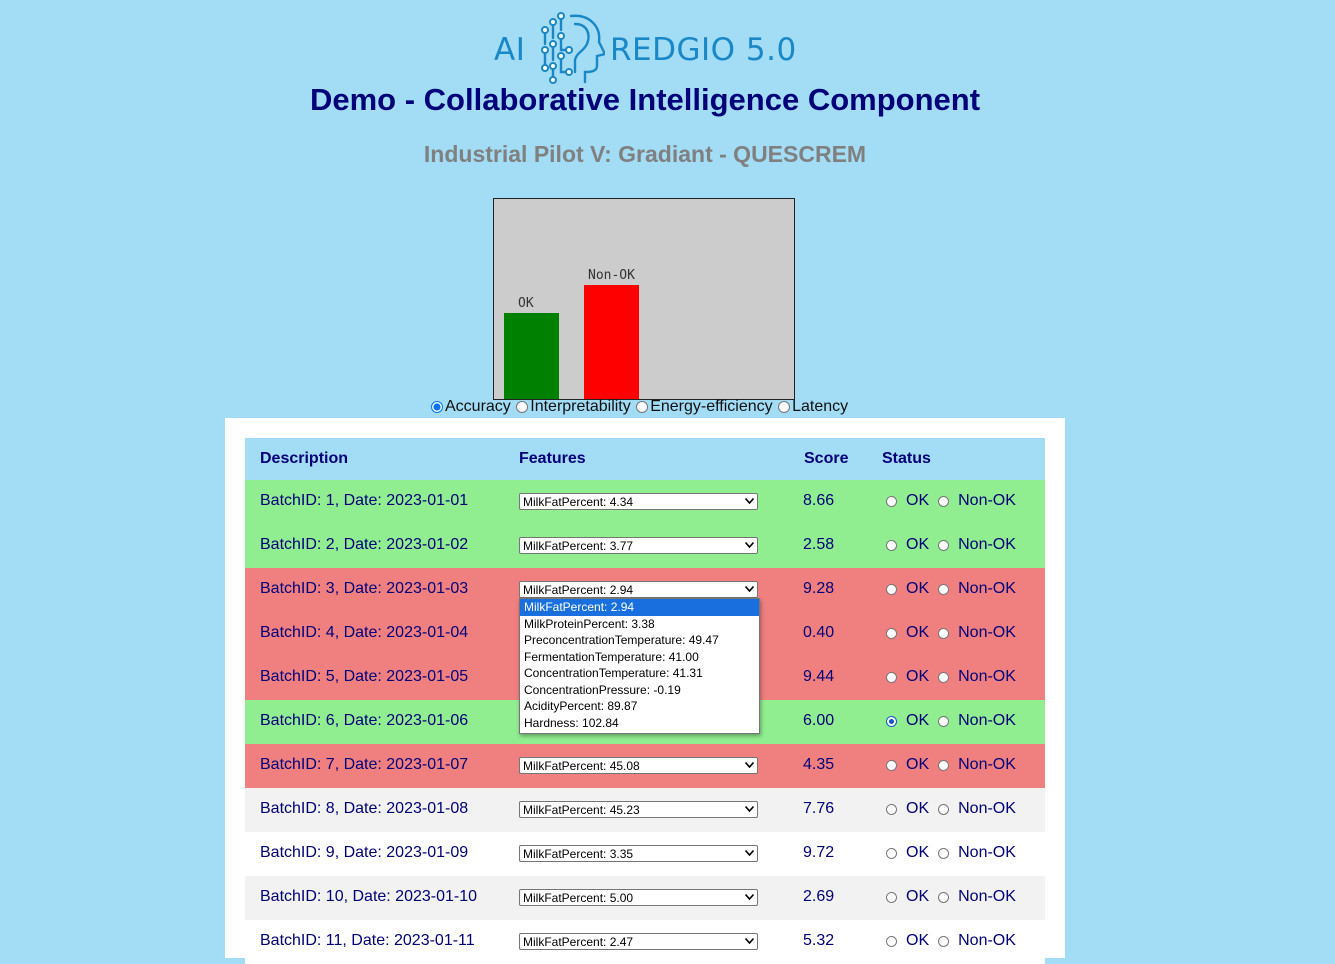  I want to click on feature-select-value: MilkFatPercent: 3.35, so click(578, 854).